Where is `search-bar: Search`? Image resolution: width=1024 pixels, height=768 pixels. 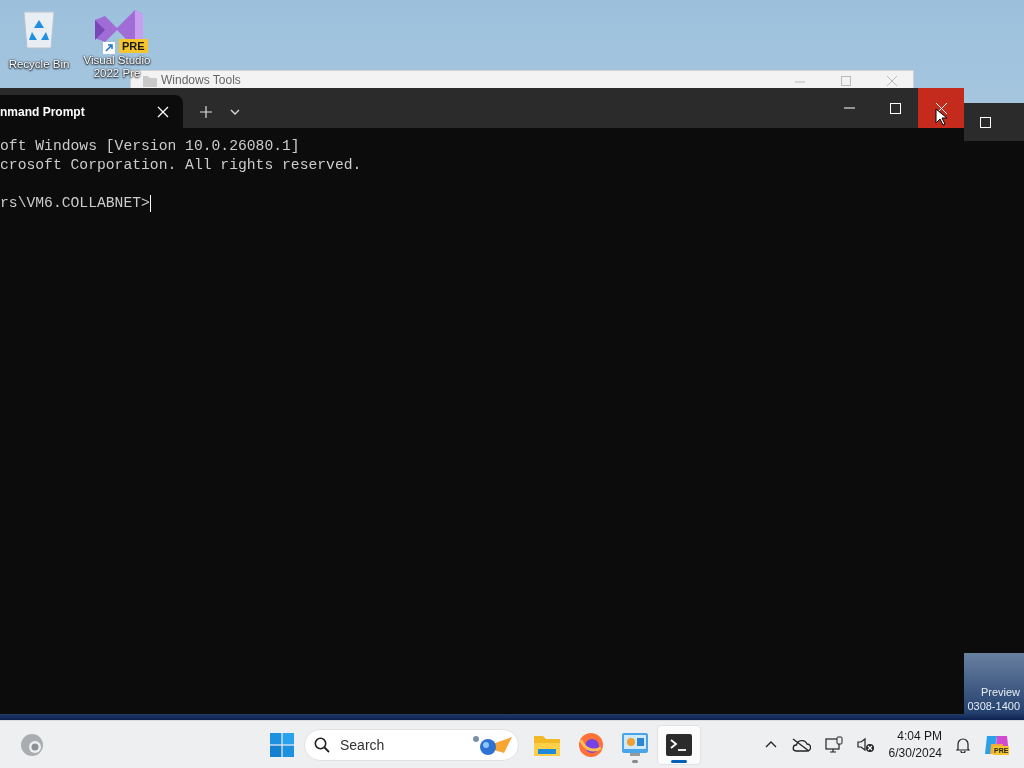 search-bar: Search is located at coordinates (411, 744).